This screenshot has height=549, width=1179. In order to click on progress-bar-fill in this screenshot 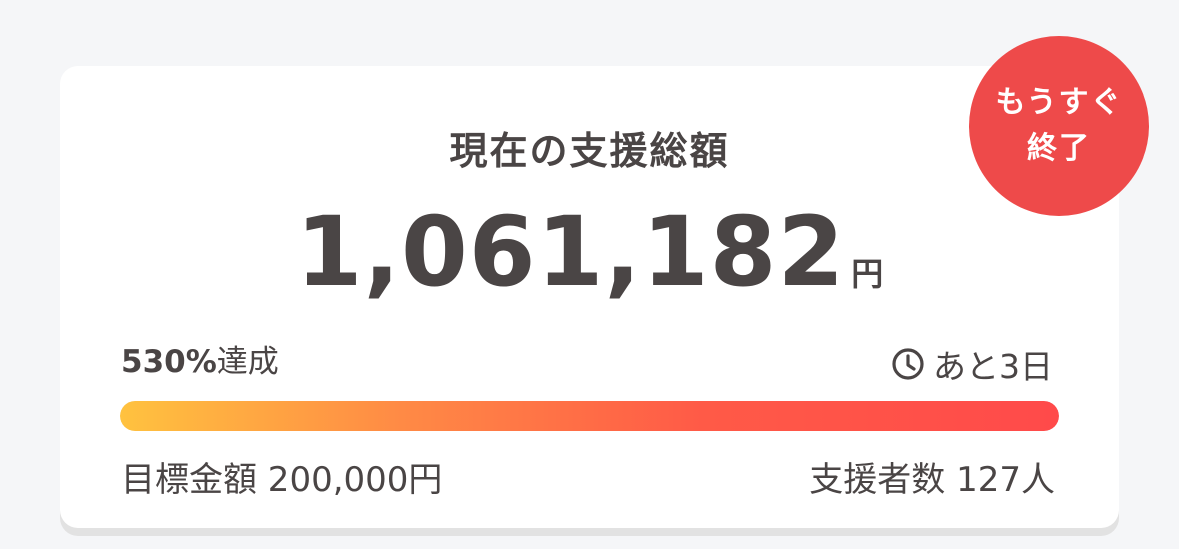, I will do `click(589, 416)`.